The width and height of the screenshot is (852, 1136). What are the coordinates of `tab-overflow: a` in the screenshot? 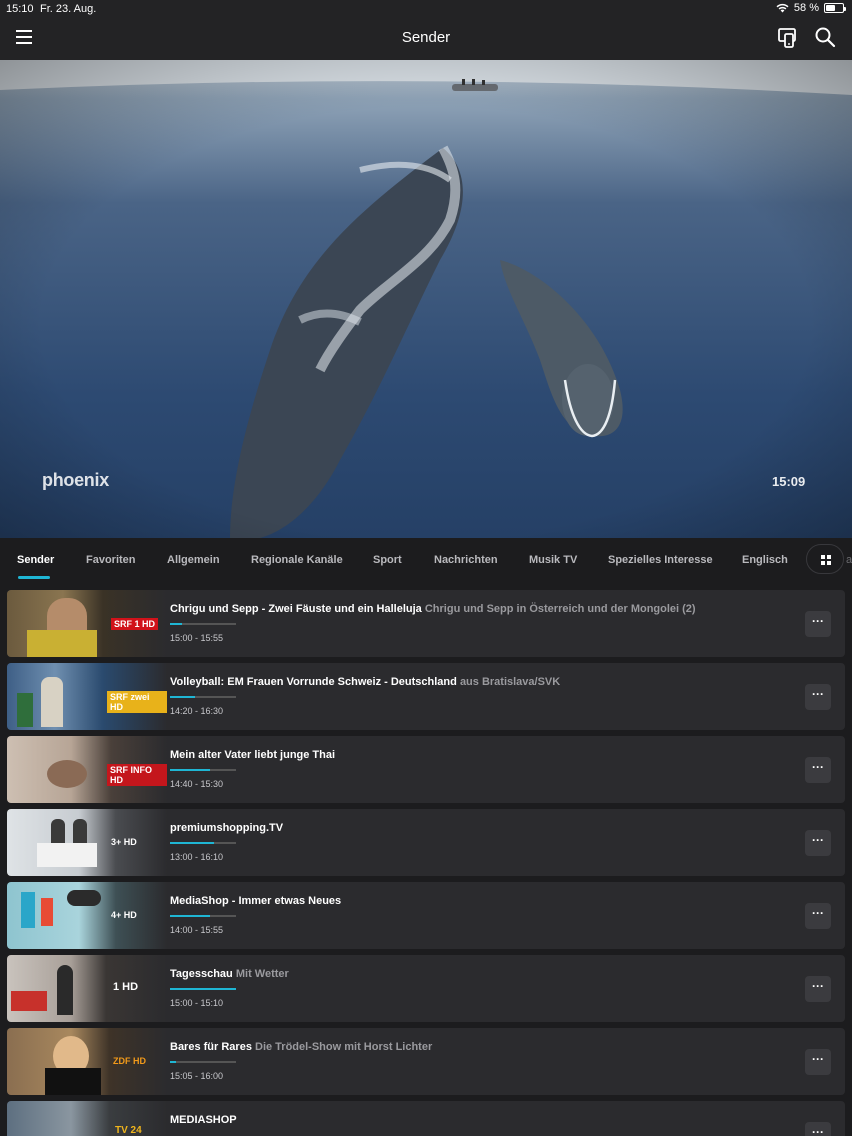 It's located at (849, 560).